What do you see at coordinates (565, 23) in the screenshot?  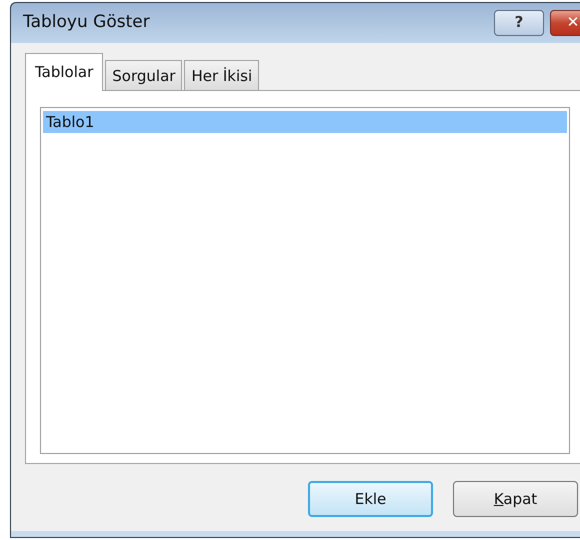 I see `close-button: ✕` at bounding box center [565, 23].